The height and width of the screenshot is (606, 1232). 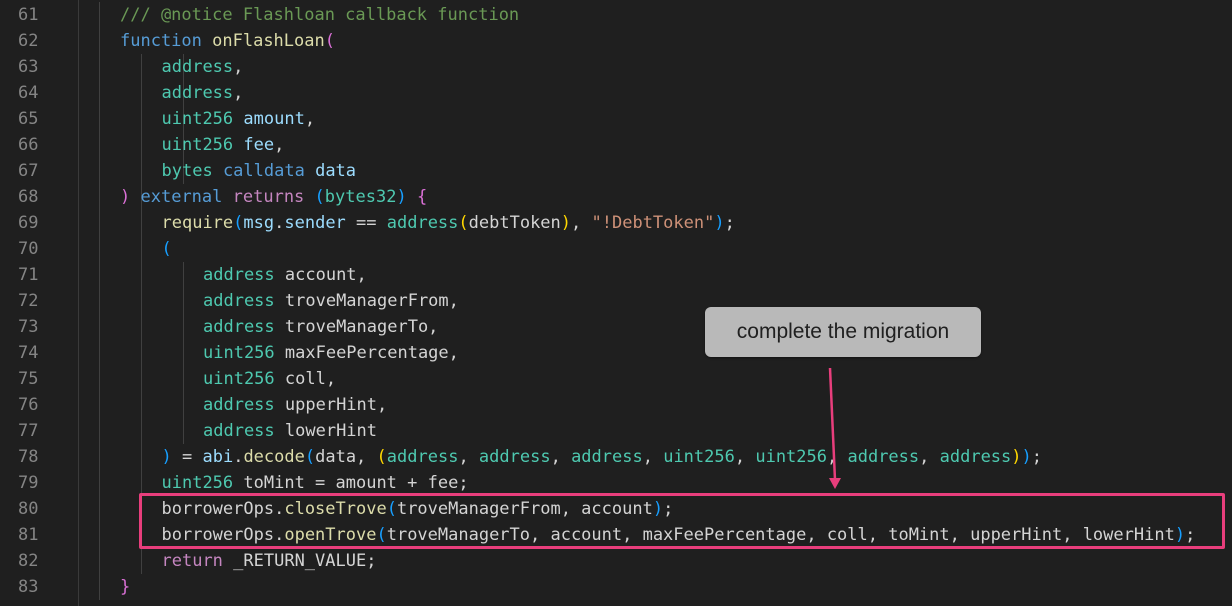 What do you see at coordinates (835, 483) in the screenshot?
I see `arrow-head` at bounding box center [835, 483].